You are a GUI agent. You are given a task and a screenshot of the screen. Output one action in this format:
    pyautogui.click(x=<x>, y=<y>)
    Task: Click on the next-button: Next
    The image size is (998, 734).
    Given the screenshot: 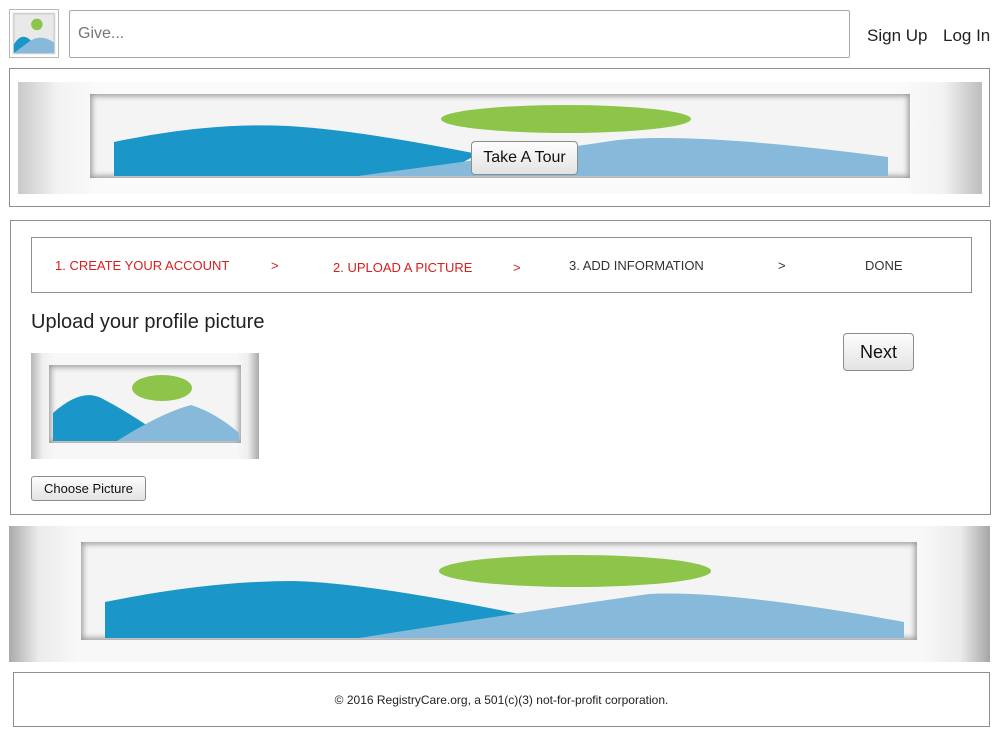 What is the action you would take?
    pyautogui.click(x=878, y=352)
    